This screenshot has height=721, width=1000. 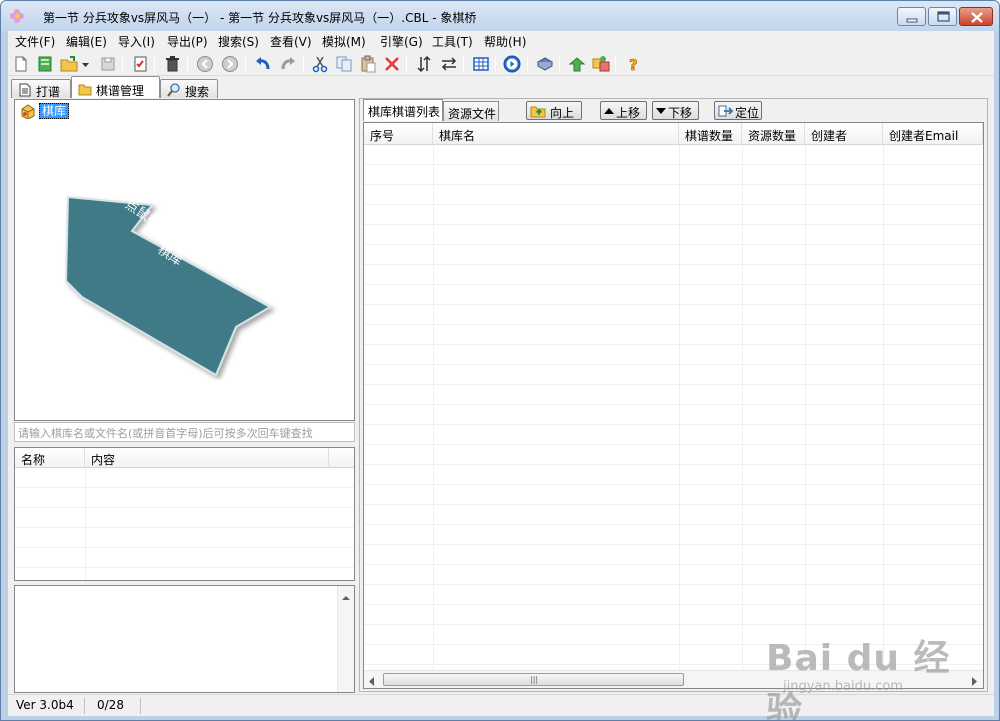 What do you see at coordinates (136, 41) in the screenshot?
I see `menu-import: 导入(I)` at bounding box center [136, 41].